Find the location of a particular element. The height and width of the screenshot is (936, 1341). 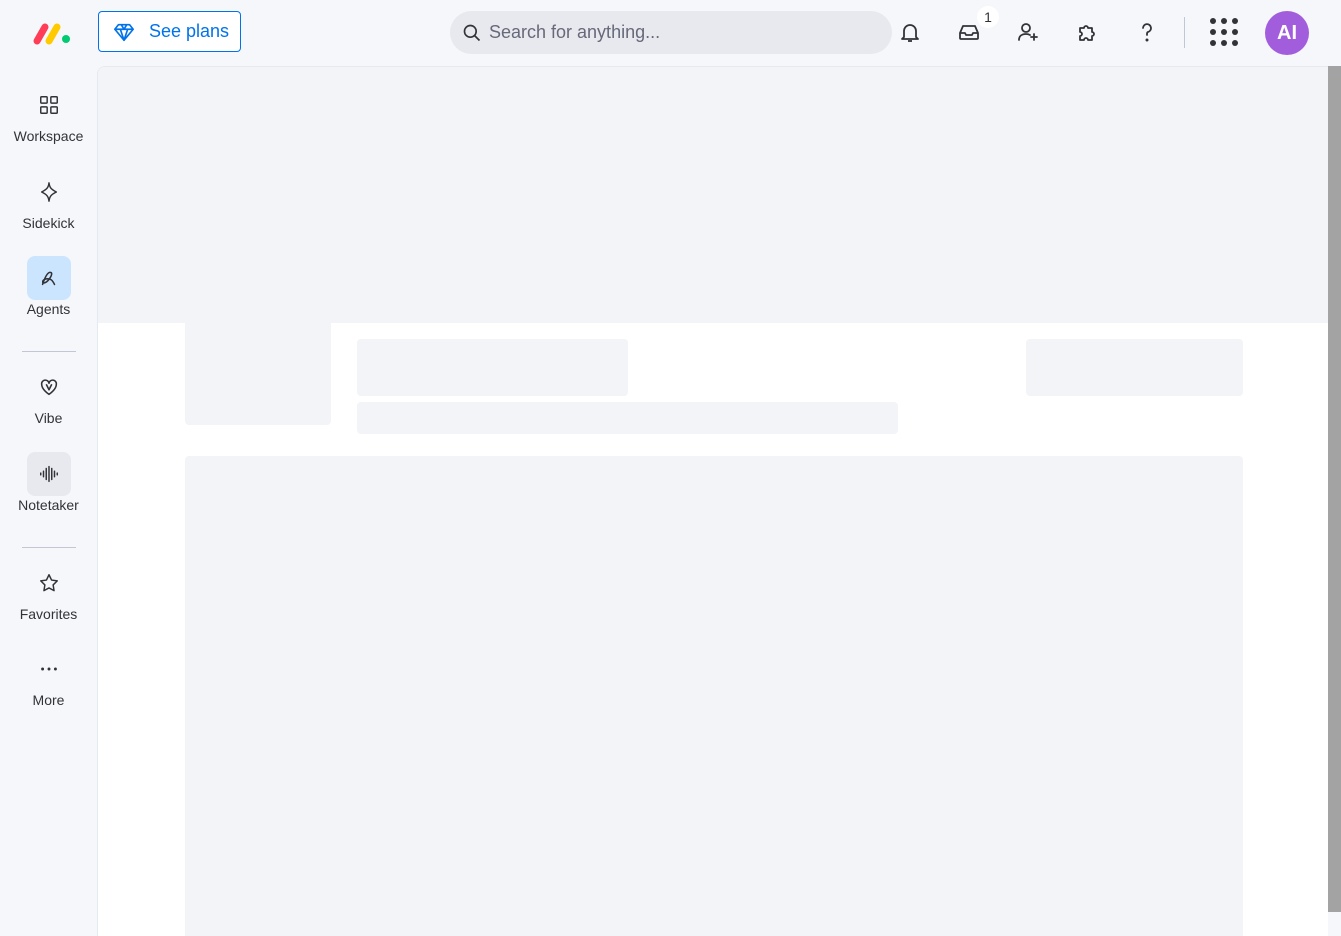

notifications-button is located at coordinates (910, 32).